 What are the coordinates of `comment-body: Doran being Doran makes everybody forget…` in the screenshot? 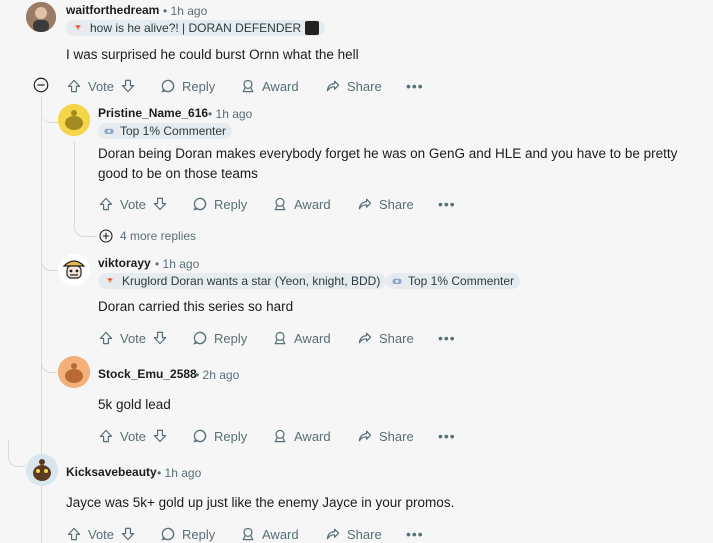 It's located at (388, 163).